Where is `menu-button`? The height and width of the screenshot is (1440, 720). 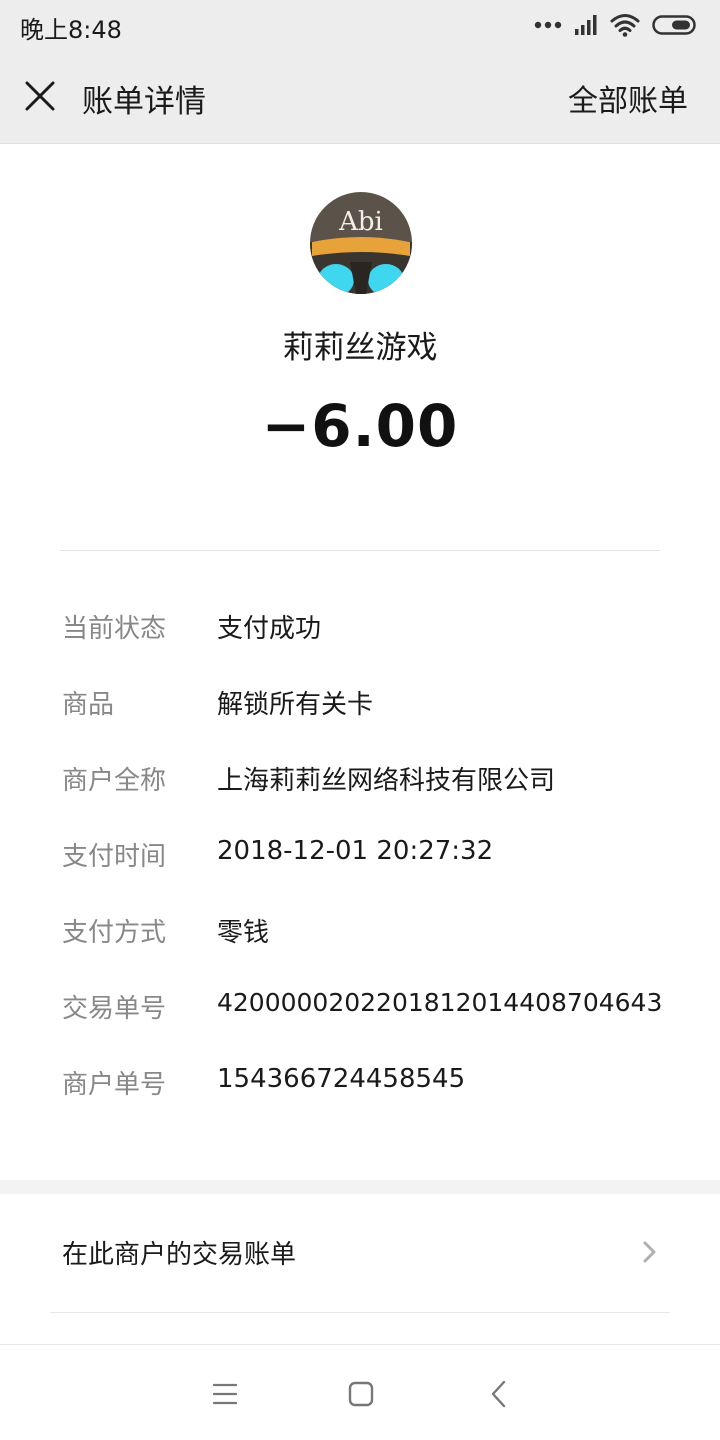
menu-button is located at coordinates (225, 1394).